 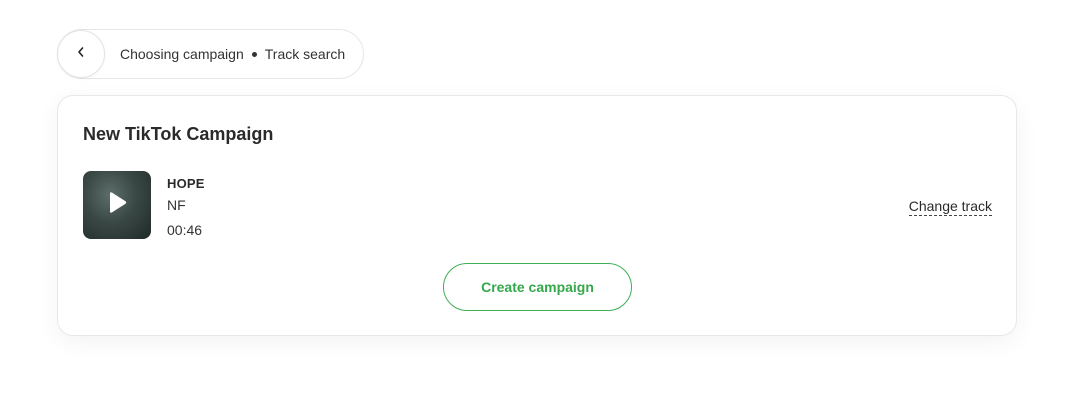 I want to click on page-title: New TikTok Campaign, so click(x=178, y=134).